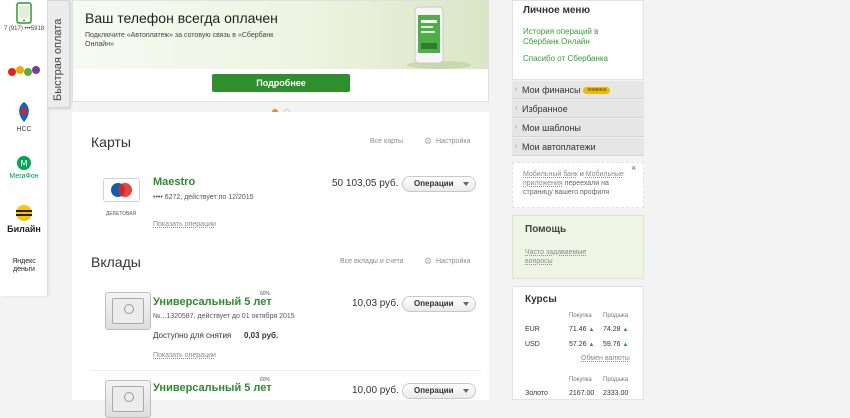 The width and height of the screenshot is (850, 418). Describe the element at coordinates (565, 257) in the screenshot. I see `faq-link: Часто задаваемые вопросы` at that location.